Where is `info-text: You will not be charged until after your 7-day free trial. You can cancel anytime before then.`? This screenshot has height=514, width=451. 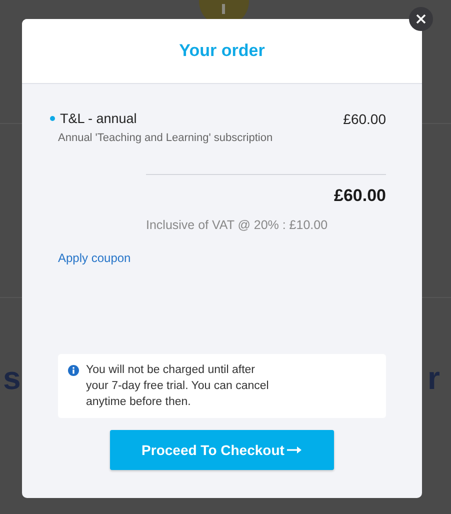
info-text: You will not be charged until after your 7-day free trial. You can cancel anytime before then. is located at coordinates (178, 386).